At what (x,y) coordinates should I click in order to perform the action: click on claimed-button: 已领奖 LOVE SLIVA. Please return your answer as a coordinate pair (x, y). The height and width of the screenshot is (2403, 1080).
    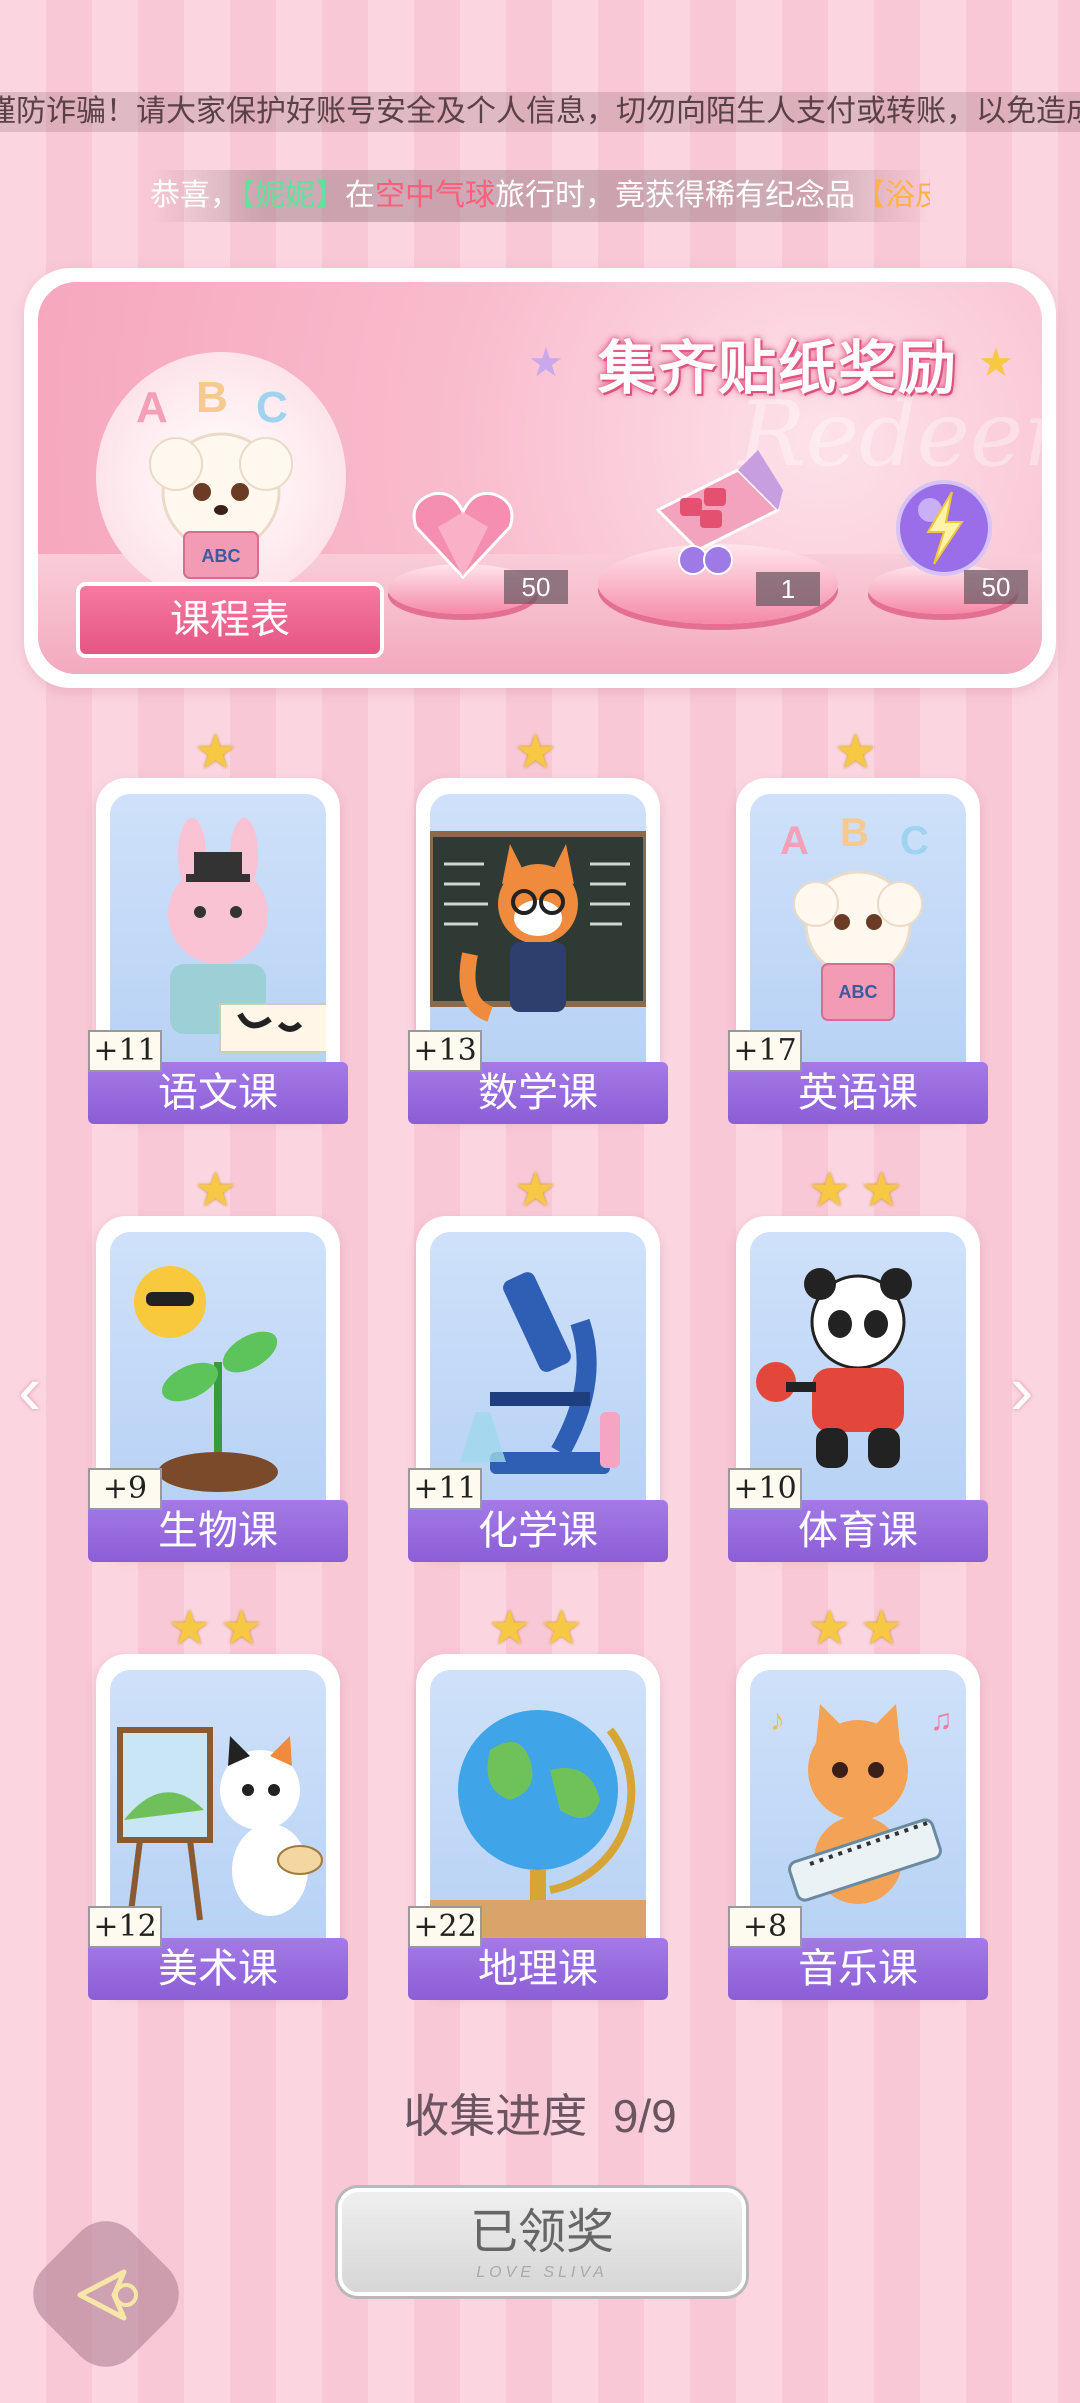
    Looking at the image, I should click on (542, 2242).